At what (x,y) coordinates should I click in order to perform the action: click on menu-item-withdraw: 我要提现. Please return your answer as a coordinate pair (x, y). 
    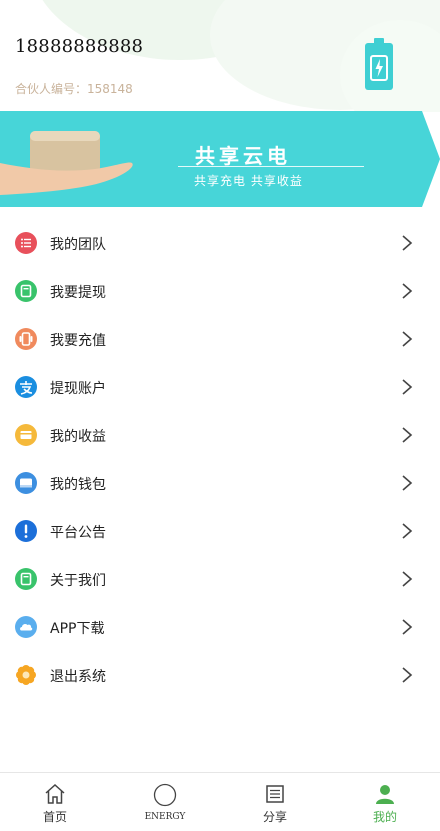
    Looking at the image, I should click on (220, 291).